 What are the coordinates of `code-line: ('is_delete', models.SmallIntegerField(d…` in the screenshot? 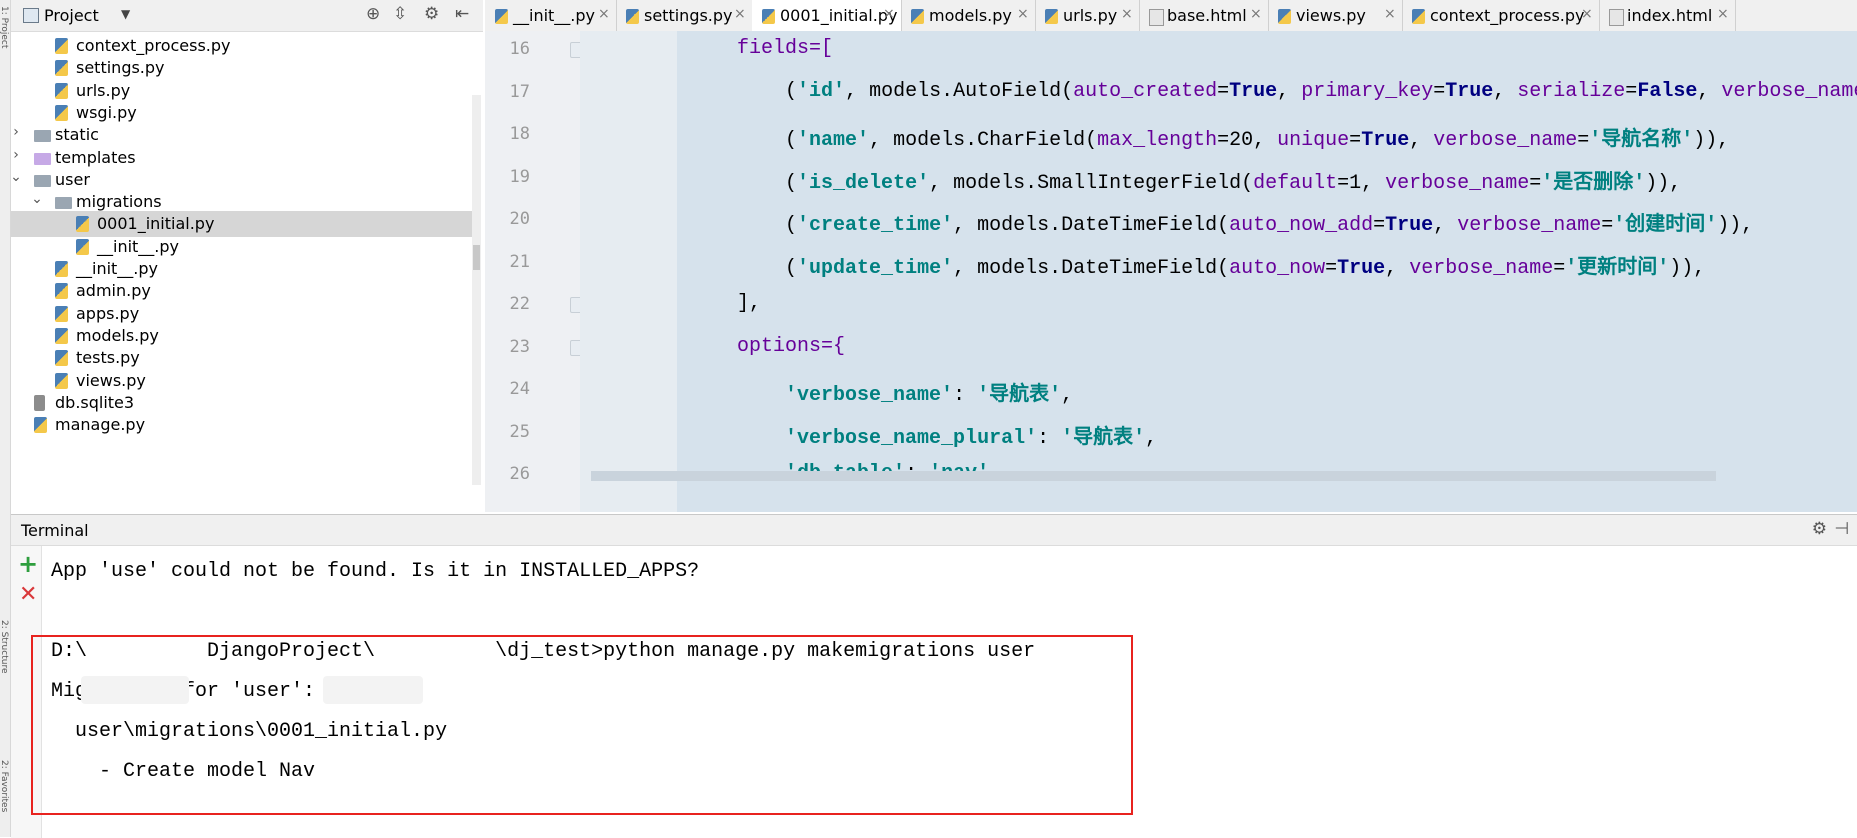 It's located at (1137, 180).